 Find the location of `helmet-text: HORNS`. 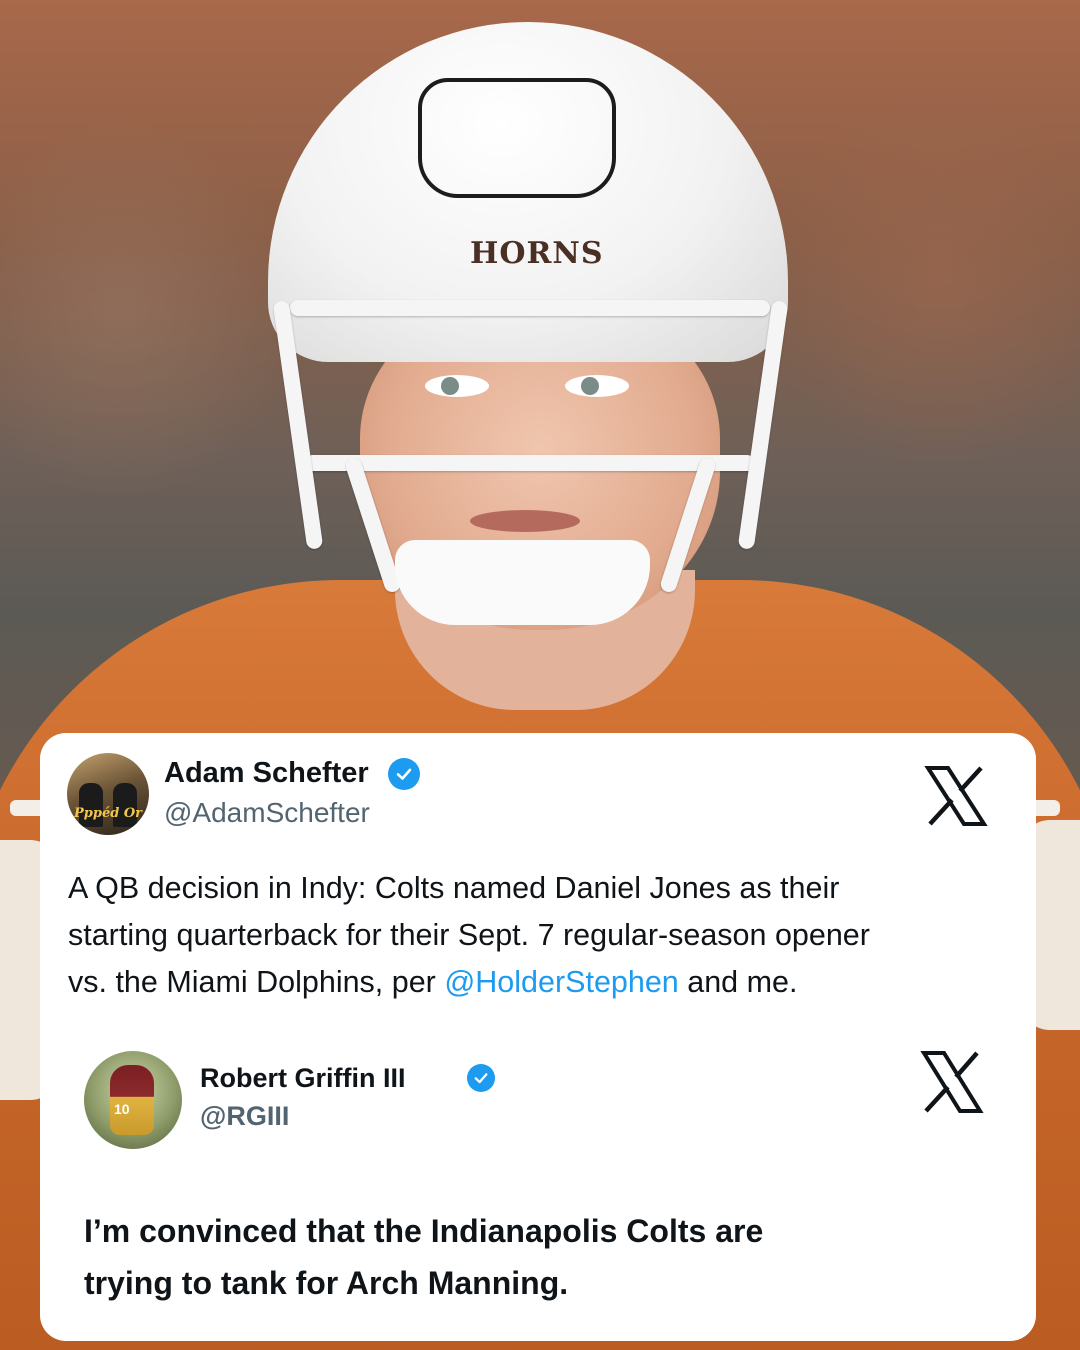

helmet-text: HORNS is located at coordinates (537, 253).